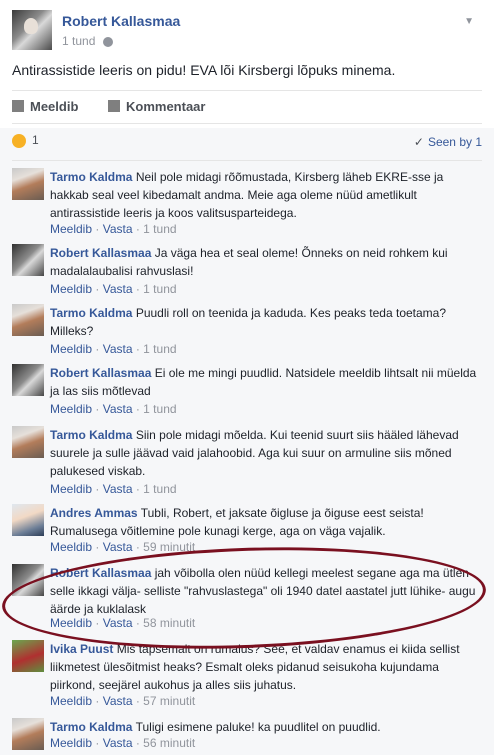 Image resolution: width=494 pixels, height=755 pixels. I want to click on post-author: Robert Kallasmaa, so click(121, 21).